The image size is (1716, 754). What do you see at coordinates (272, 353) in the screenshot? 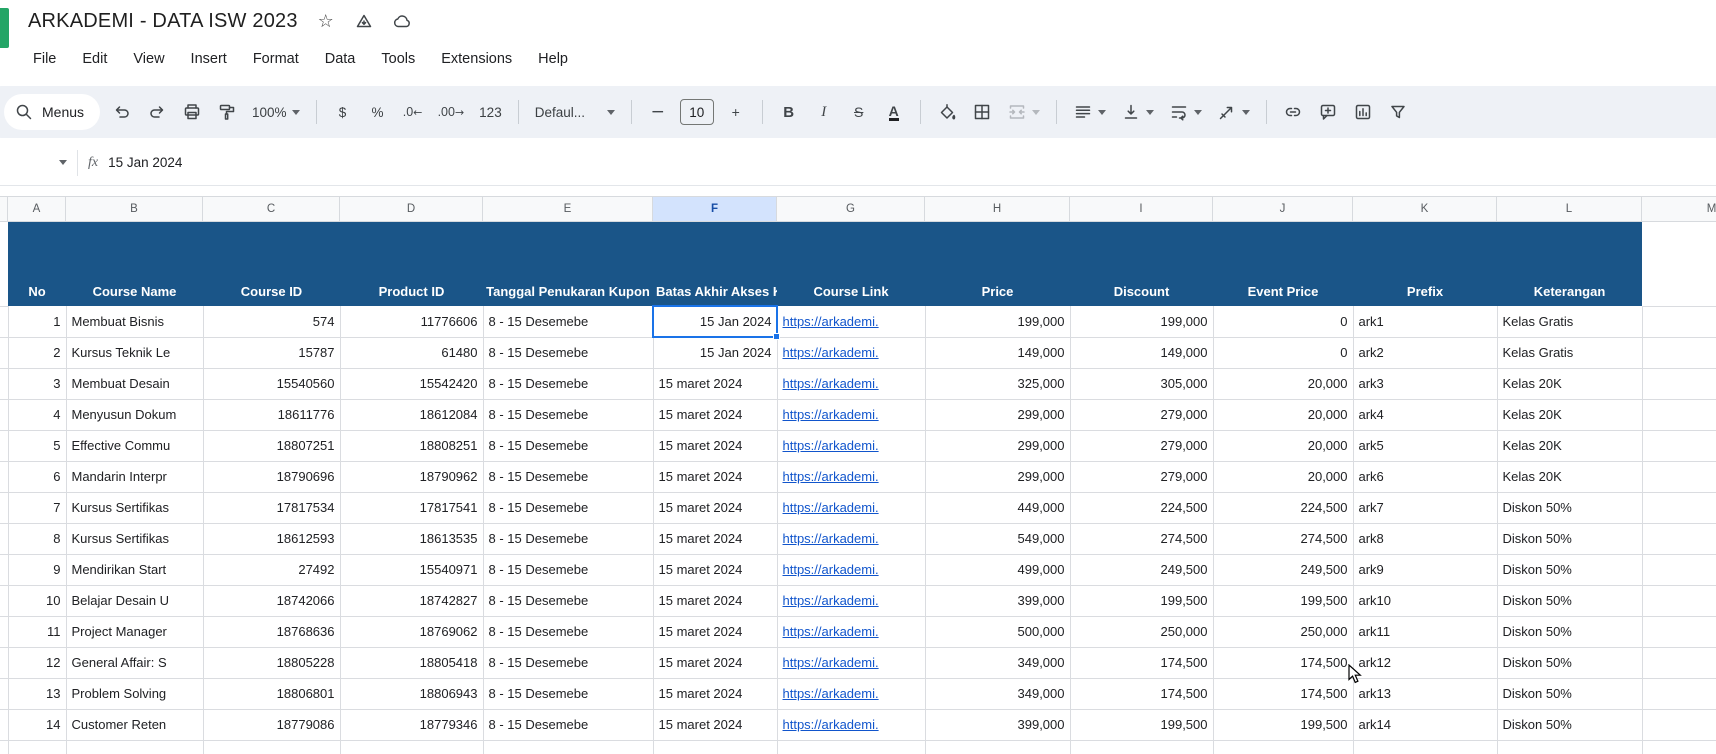
I see `cell-C2: 15787` at bounding box center [272, 353].